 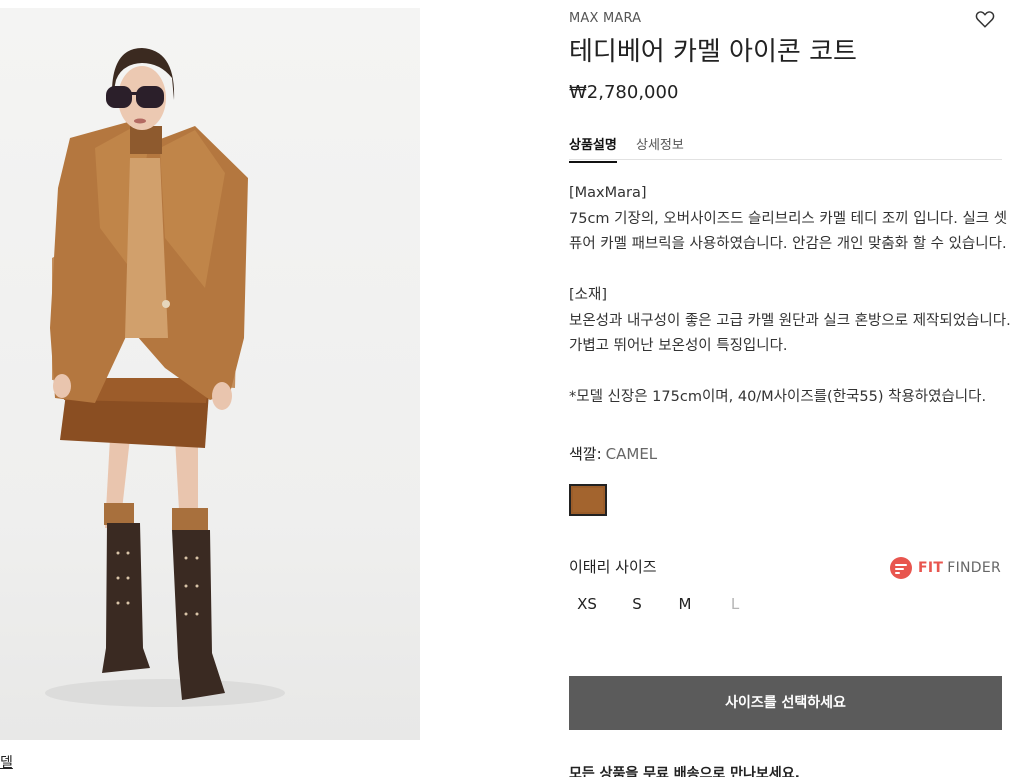 What do you see at coordinates (785, 147) in the screenshot?
I see `product-tabs: 상품설명 상세정보` at bounding box center [785, 147].